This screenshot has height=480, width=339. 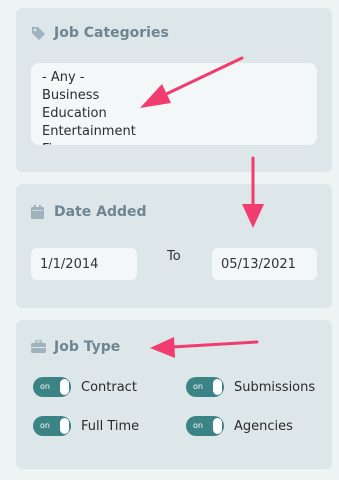 What do you see at coordinates (39, 212) in the screenshot?
I see `calendar-icon` at bounding box center [39, 212].